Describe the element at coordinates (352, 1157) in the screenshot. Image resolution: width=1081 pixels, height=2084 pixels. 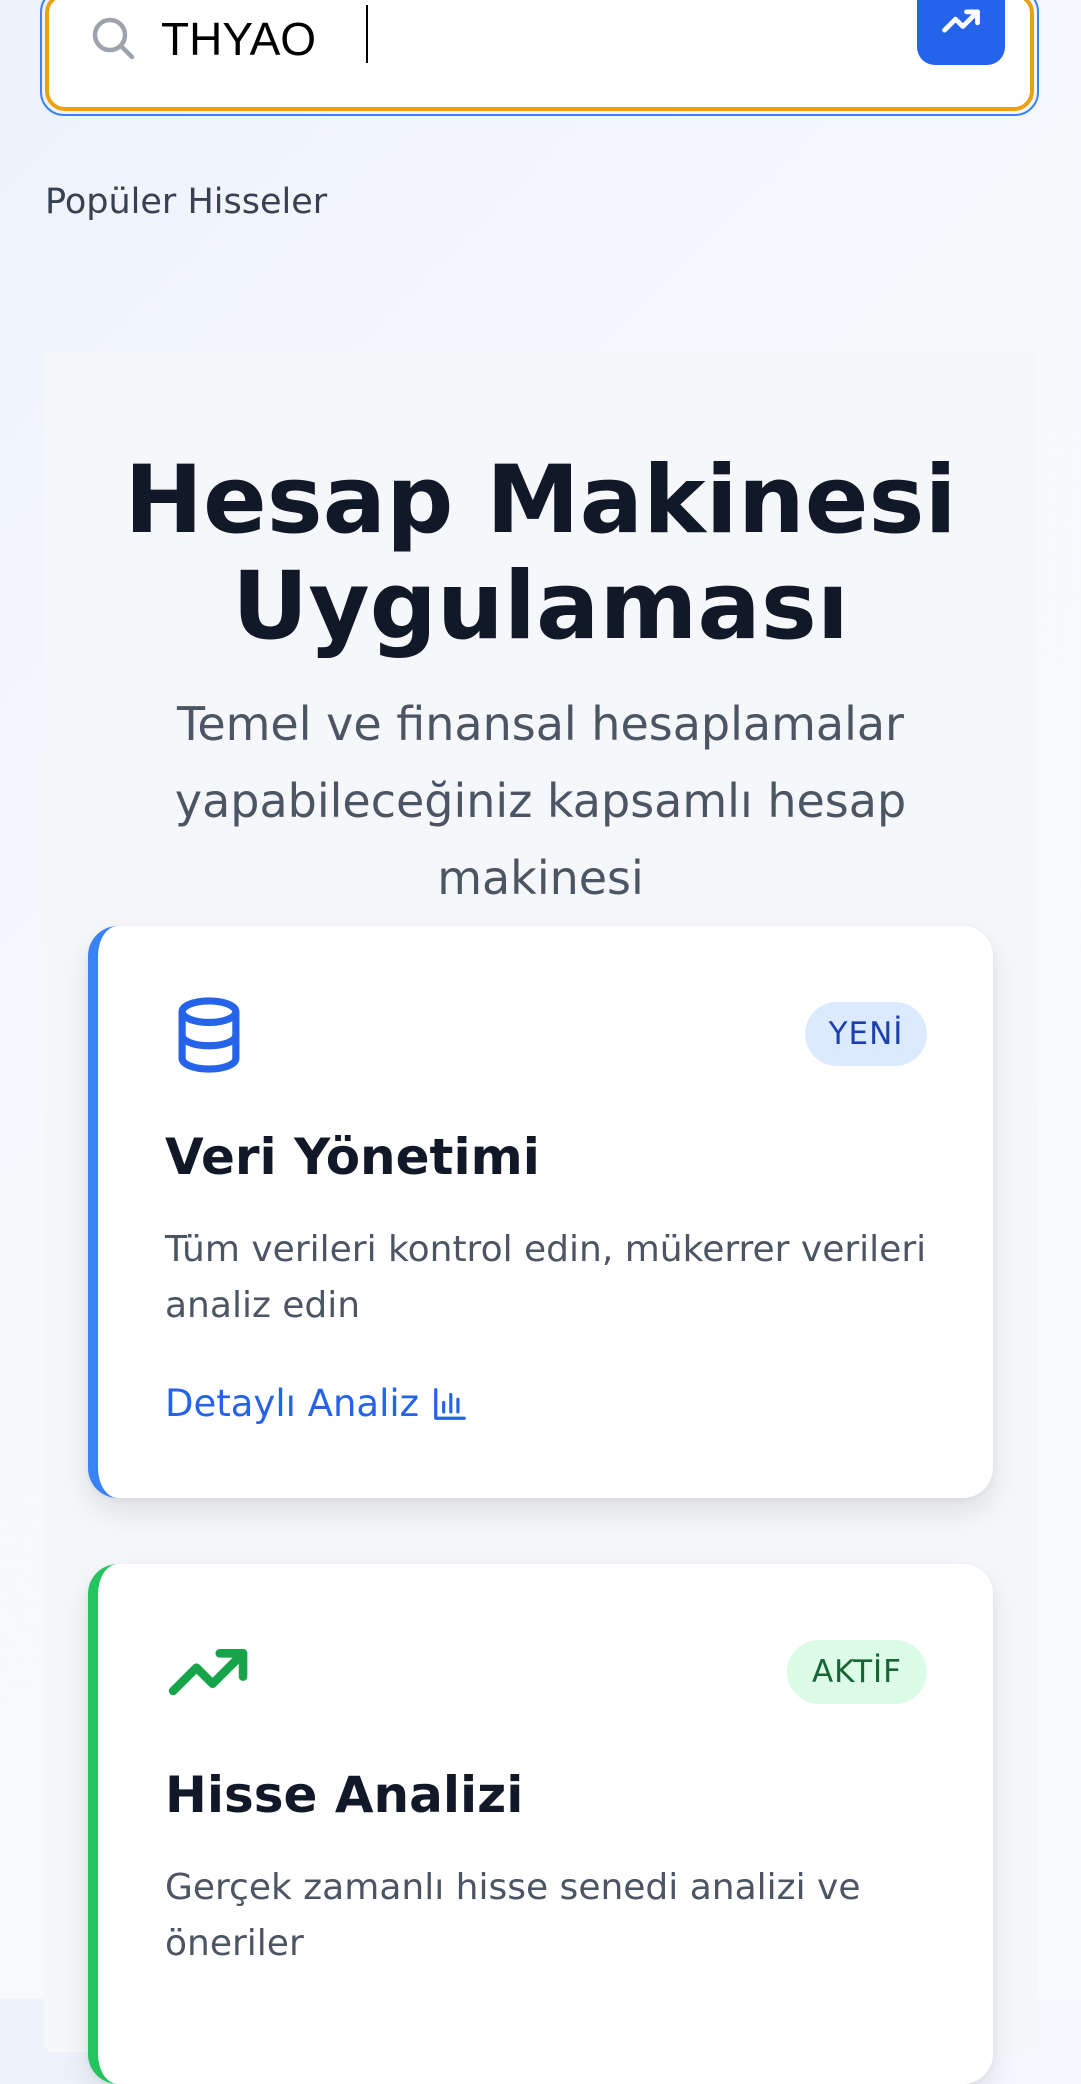
I see `card-title: Veri Yönetimi` at that location.